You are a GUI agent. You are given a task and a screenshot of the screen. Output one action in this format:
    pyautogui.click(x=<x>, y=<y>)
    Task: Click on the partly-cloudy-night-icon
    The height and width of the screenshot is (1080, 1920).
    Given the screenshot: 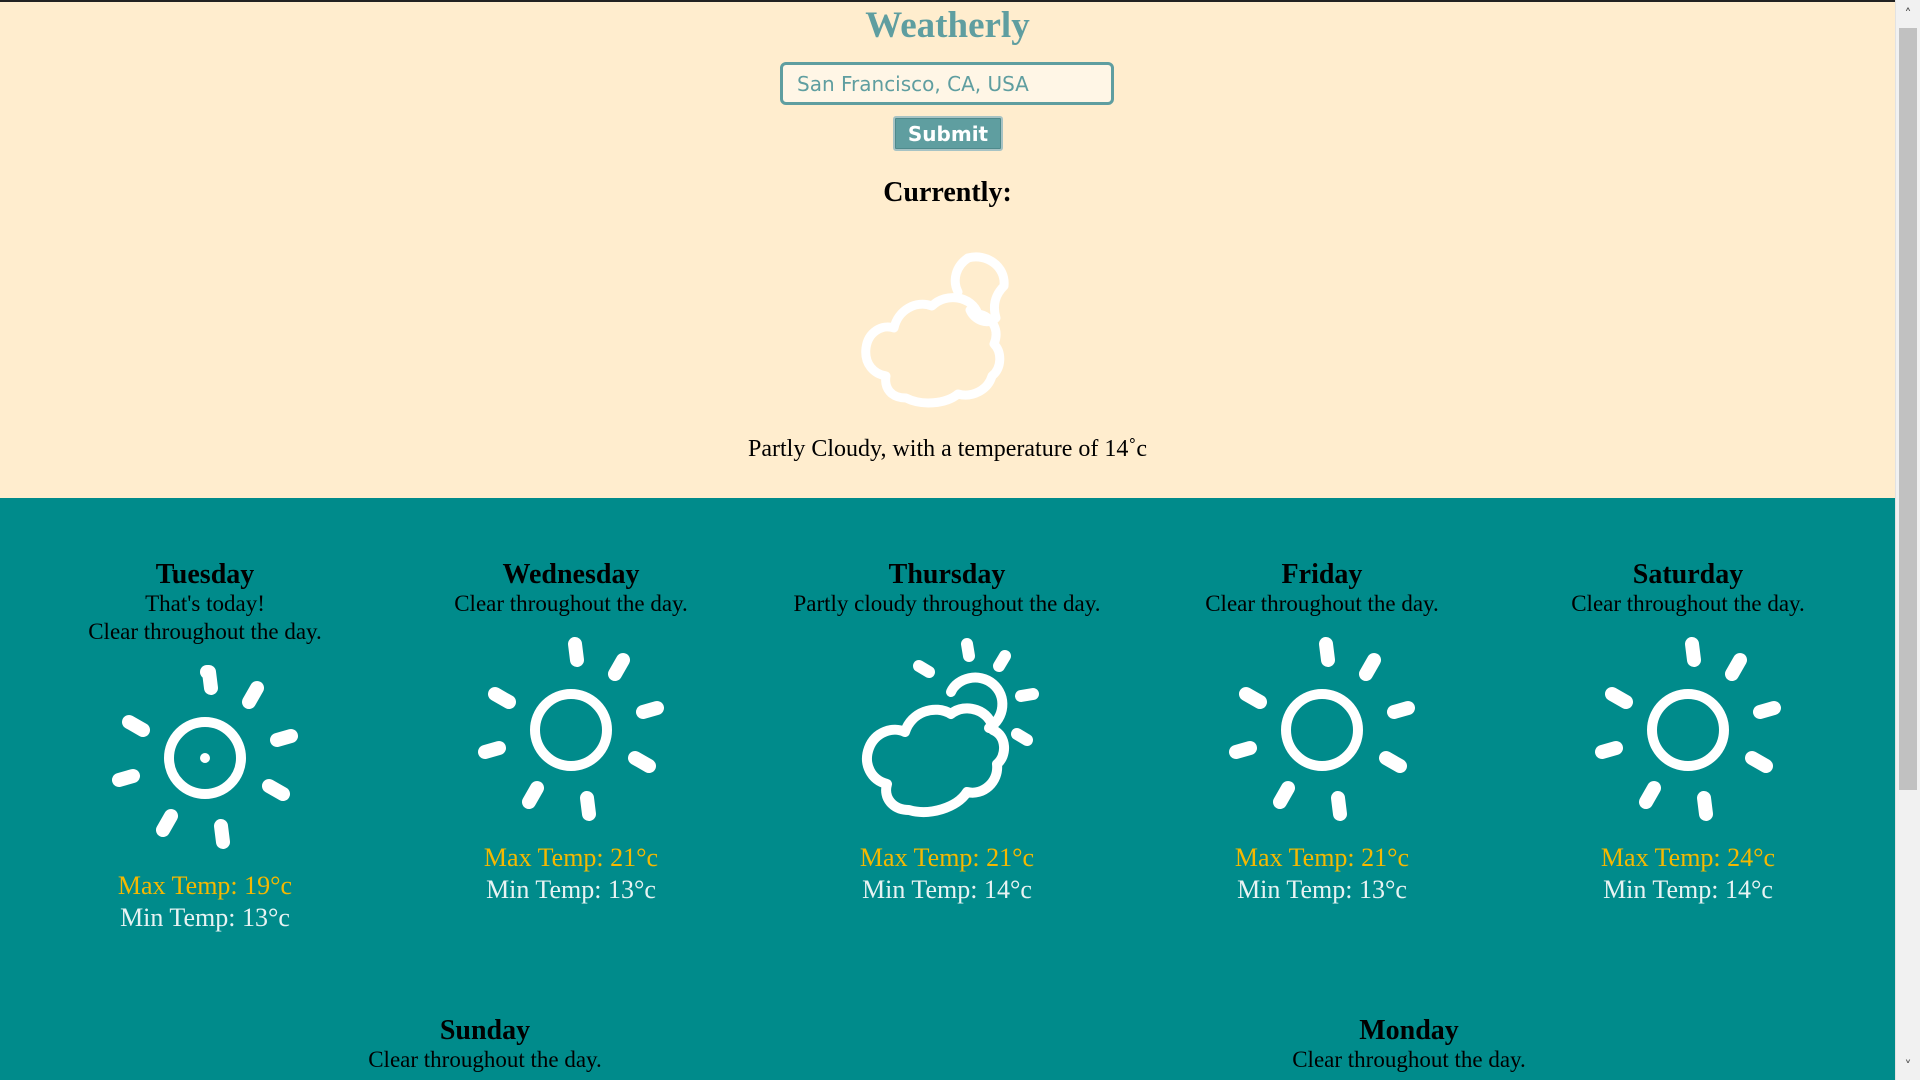 What is the action you would take?
    pyautogui.click(x=935, y=330)
    